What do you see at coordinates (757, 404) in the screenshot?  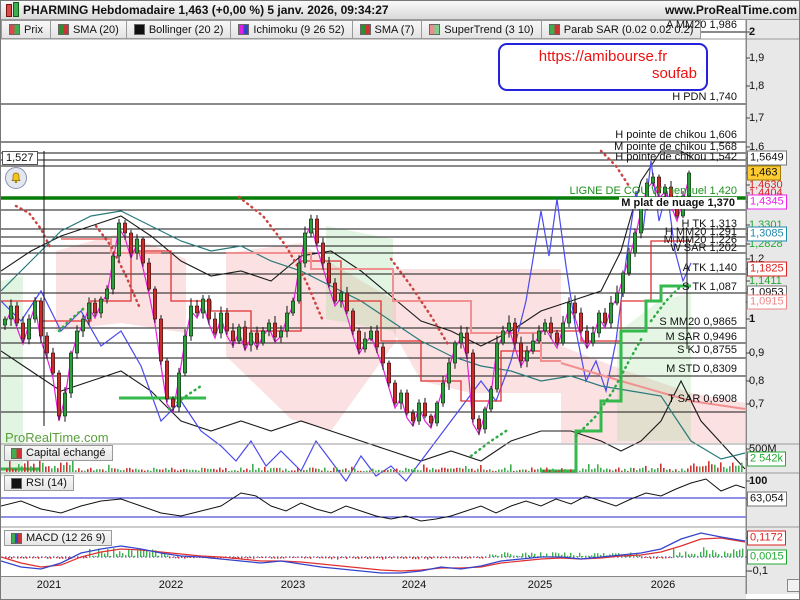 I see `axis-tick-label: 0,7` at bounding box center [757, 404].